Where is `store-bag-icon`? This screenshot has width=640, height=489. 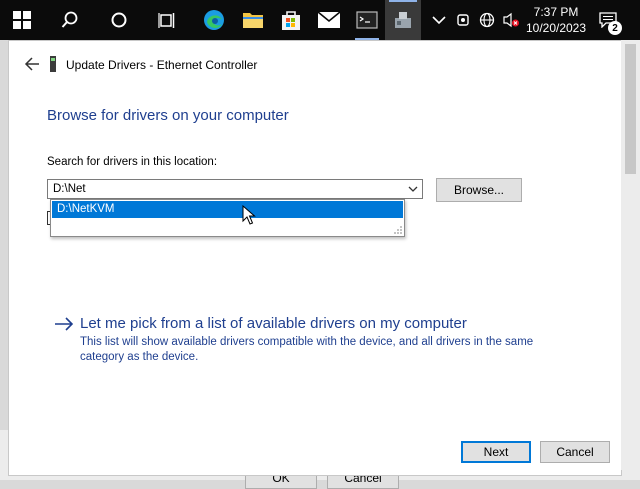
store-bag-icon is located at coordinates (291, 20).